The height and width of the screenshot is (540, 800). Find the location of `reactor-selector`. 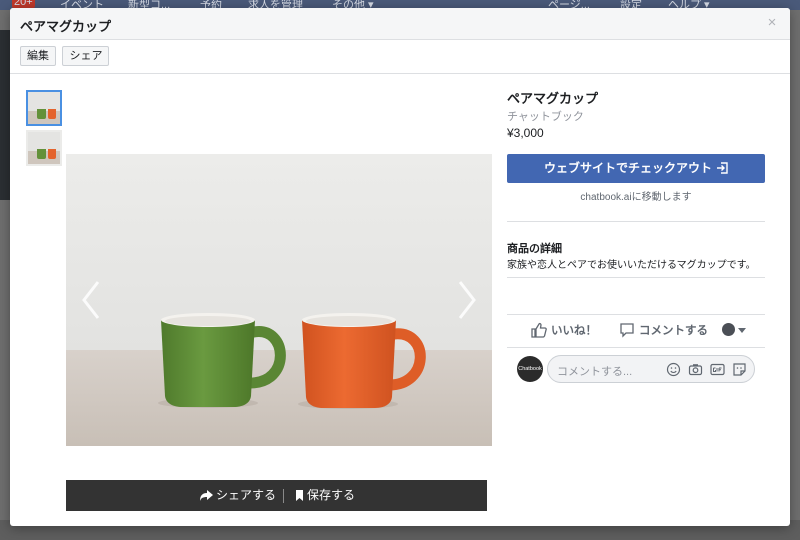

reactor-selector is located at coordinates (734, 331).